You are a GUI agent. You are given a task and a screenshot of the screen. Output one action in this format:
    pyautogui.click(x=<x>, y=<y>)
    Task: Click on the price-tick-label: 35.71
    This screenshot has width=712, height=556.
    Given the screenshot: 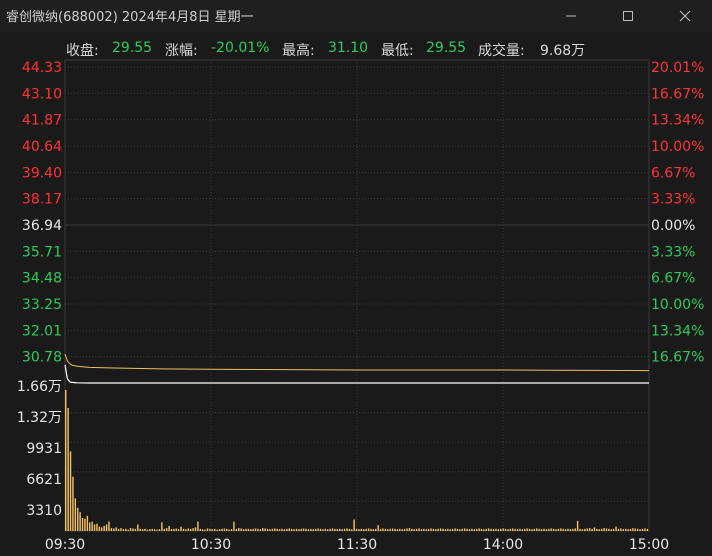 What is the action you would take?
    pyautogui.click(x=42, y=252)
    